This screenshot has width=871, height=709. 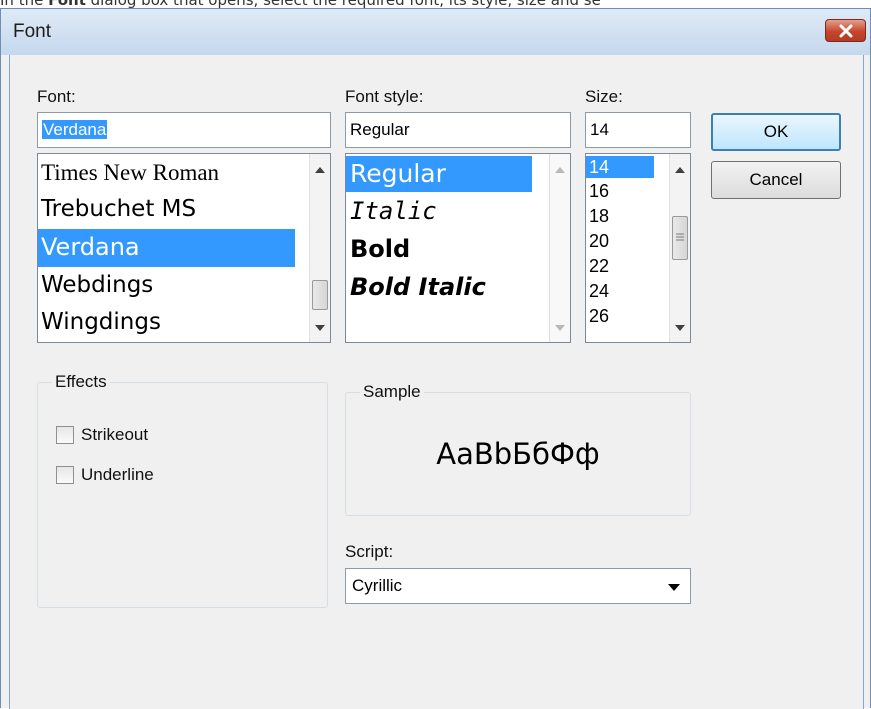 I want to click on font-list-item: Wingdings, so click(x=166, y=323).